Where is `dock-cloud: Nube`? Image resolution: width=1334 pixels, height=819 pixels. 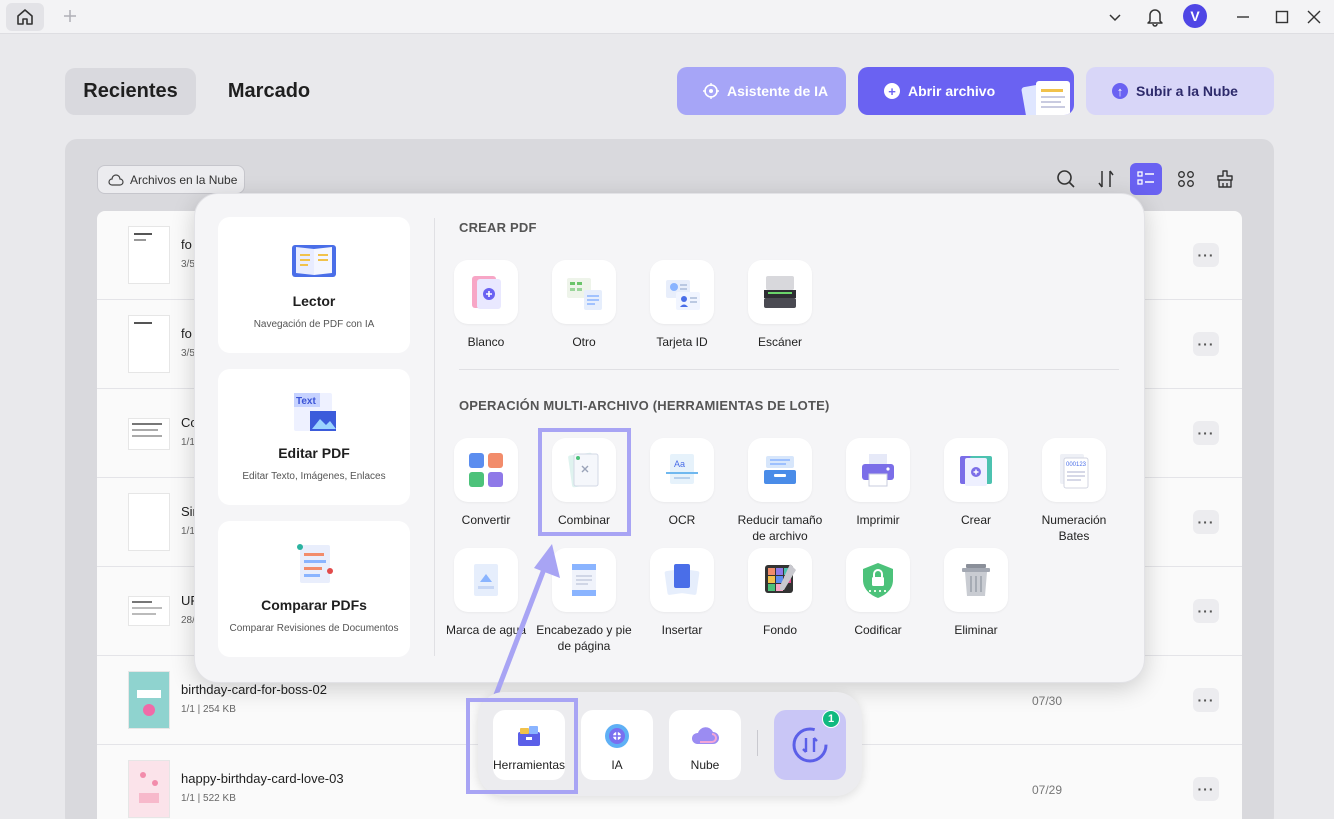 dock-cloud: Nube is located at coordinates (705, 745).